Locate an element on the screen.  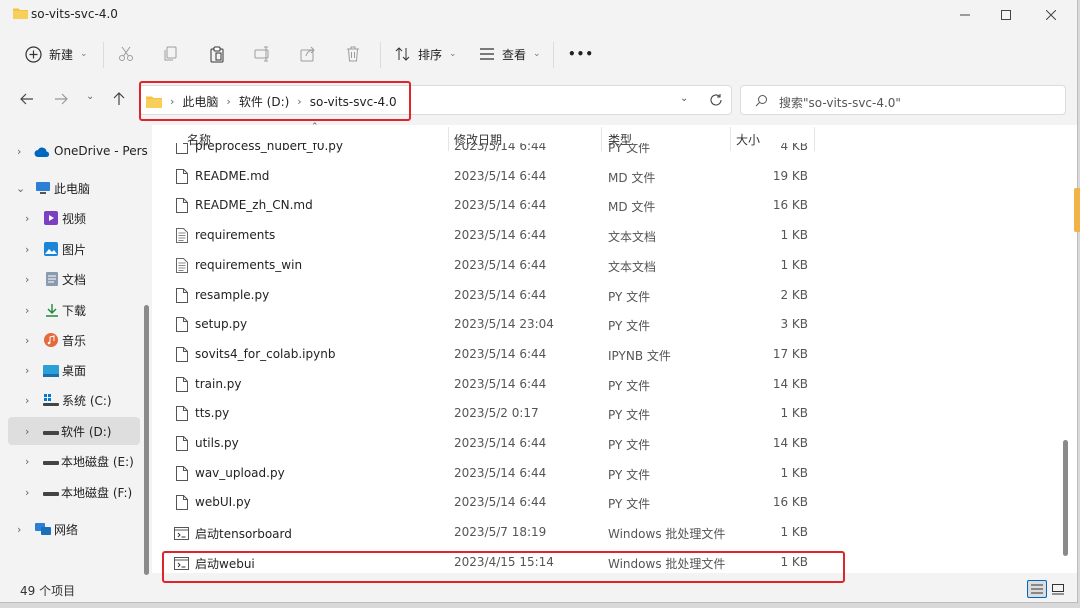
scissors-icon is located at coordinates (126, 53).